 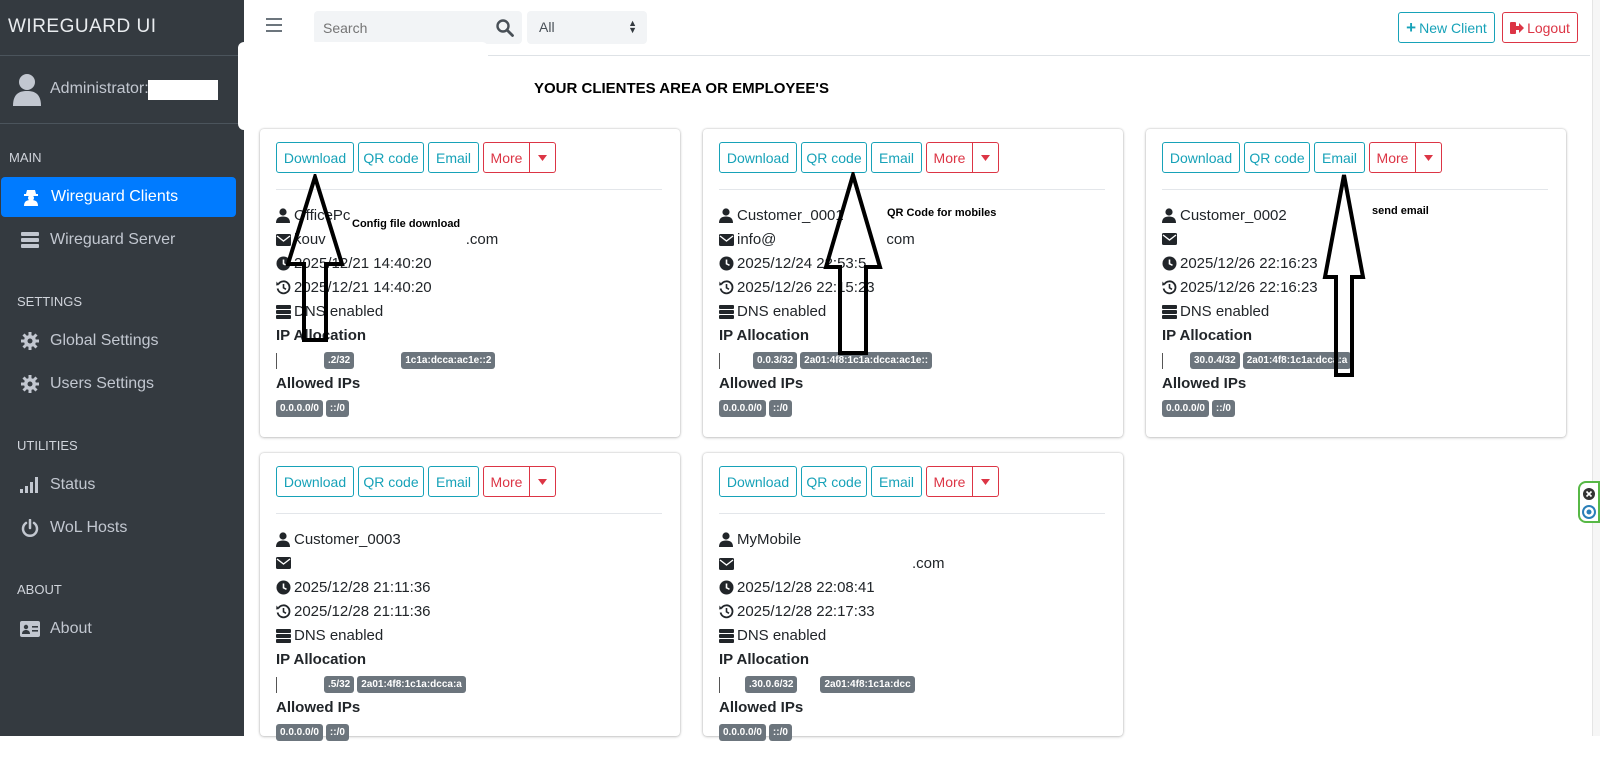 I want to click on status-filter-select: All ▲ ▼, so click(x=587, y=27).